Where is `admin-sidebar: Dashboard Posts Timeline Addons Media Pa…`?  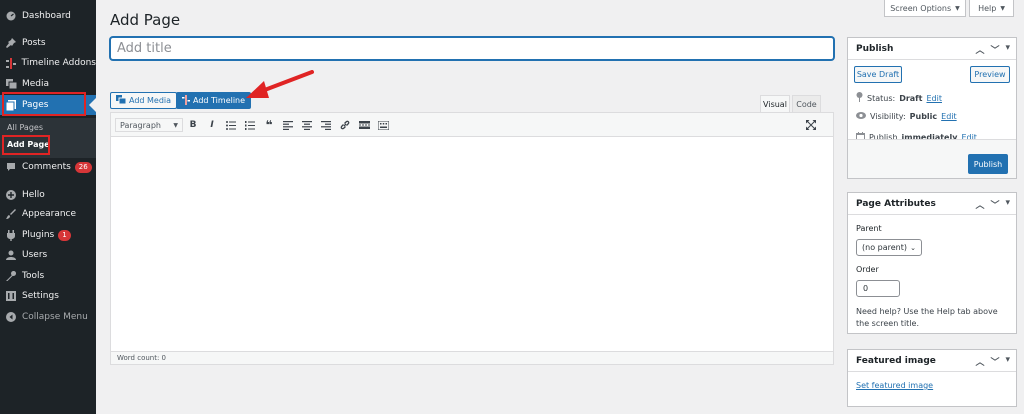
admin-sidebar: Dashboard Posts Timeline Addons Media Pa… is located at coordinates (48, 207).